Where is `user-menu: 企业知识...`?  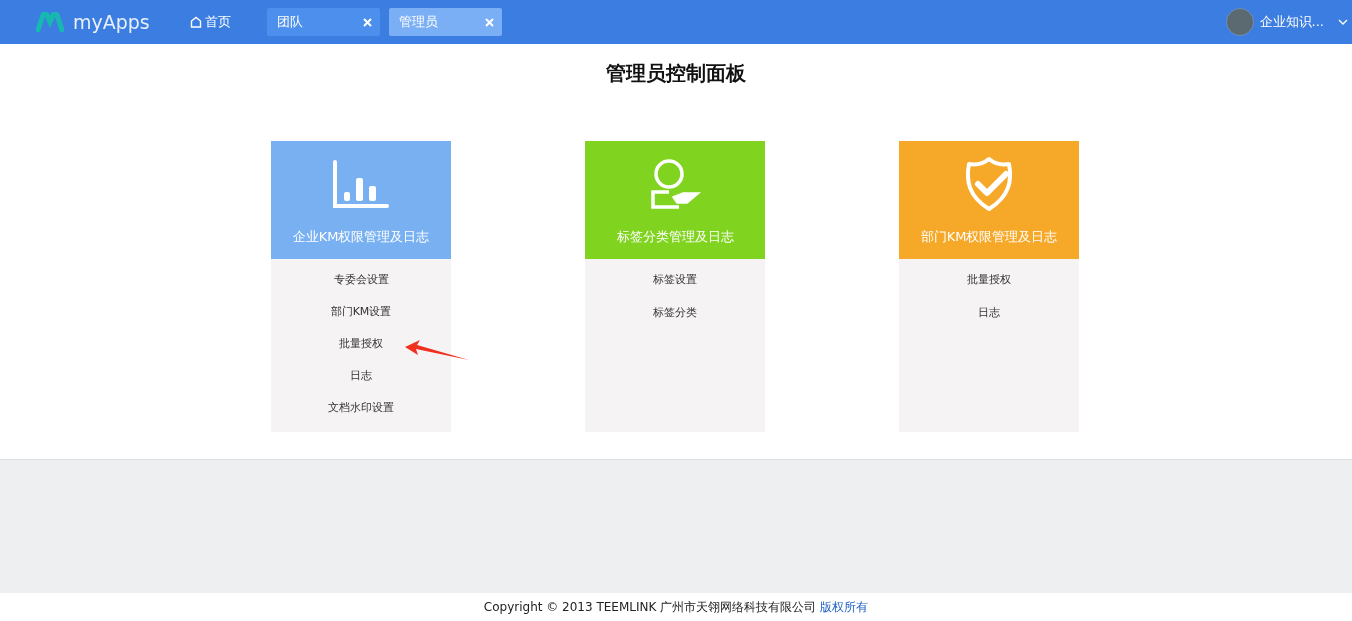 user-menu: 企业知识... is located at coordinates (1288, 22).